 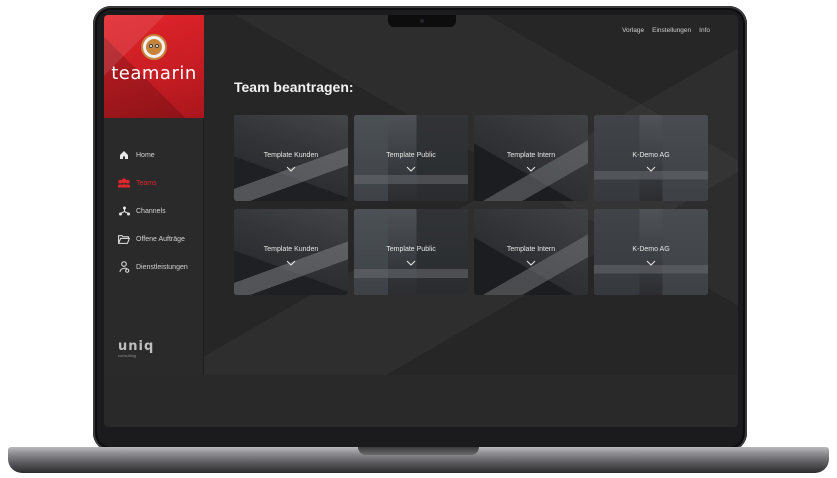 What do you see at coordinates (422, 21) in the screenshot?
I see `camera-notch` at bounding box center [422, 21].